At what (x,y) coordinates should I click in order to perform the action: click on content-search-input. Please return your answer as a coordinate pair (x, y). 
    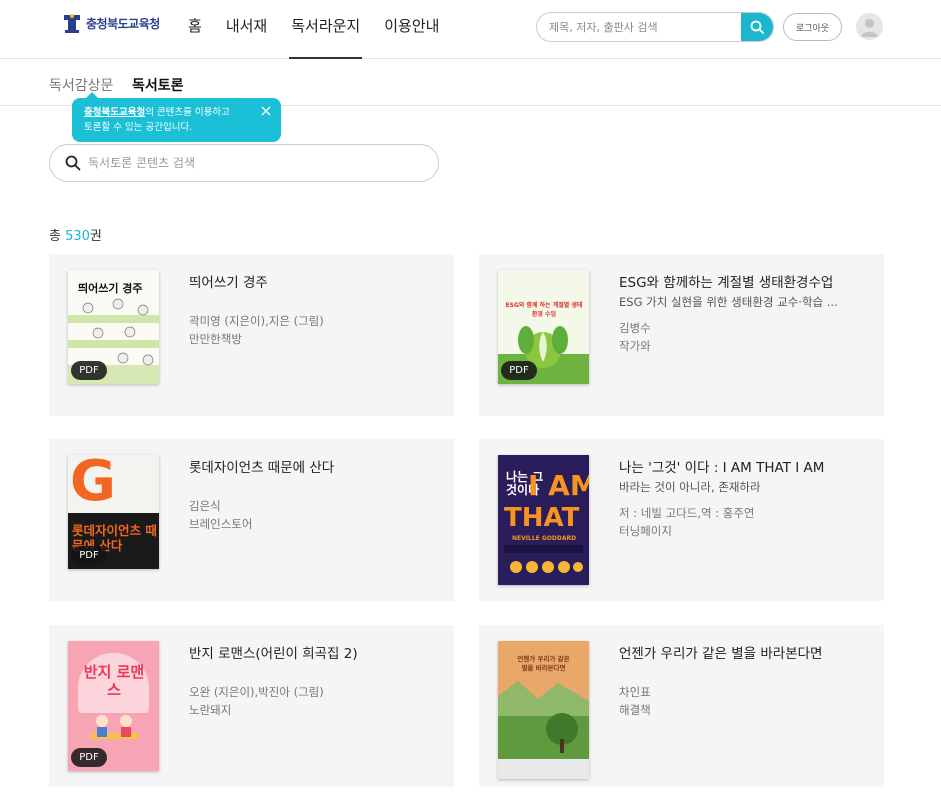
    Looking at the image, I should click on (253, 163).